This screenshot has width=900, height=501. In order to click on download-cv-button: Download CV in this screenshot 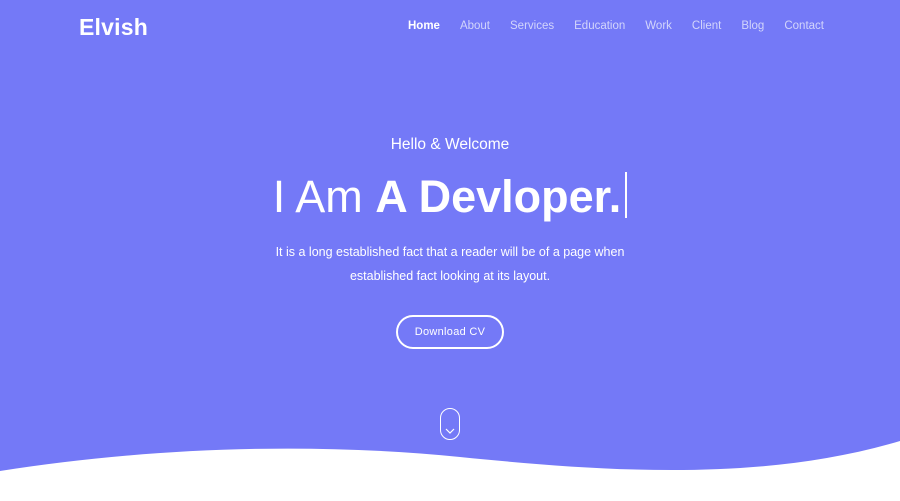, I will do `click(450, 332)`.